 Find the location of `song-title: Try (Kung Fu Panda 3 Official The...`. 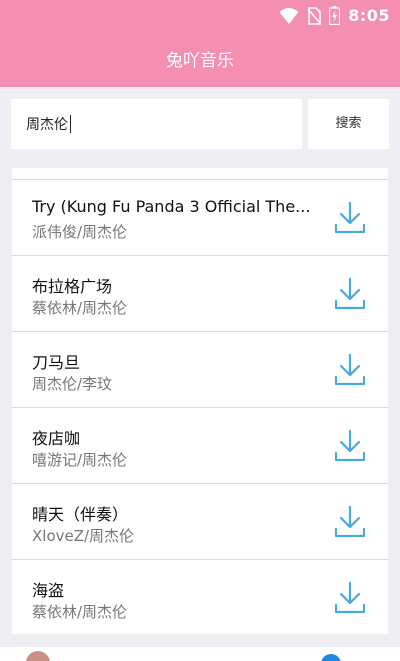

song-title: Try (Kung Fu Panda 3 Official The... is located at coordinates (171, 206).